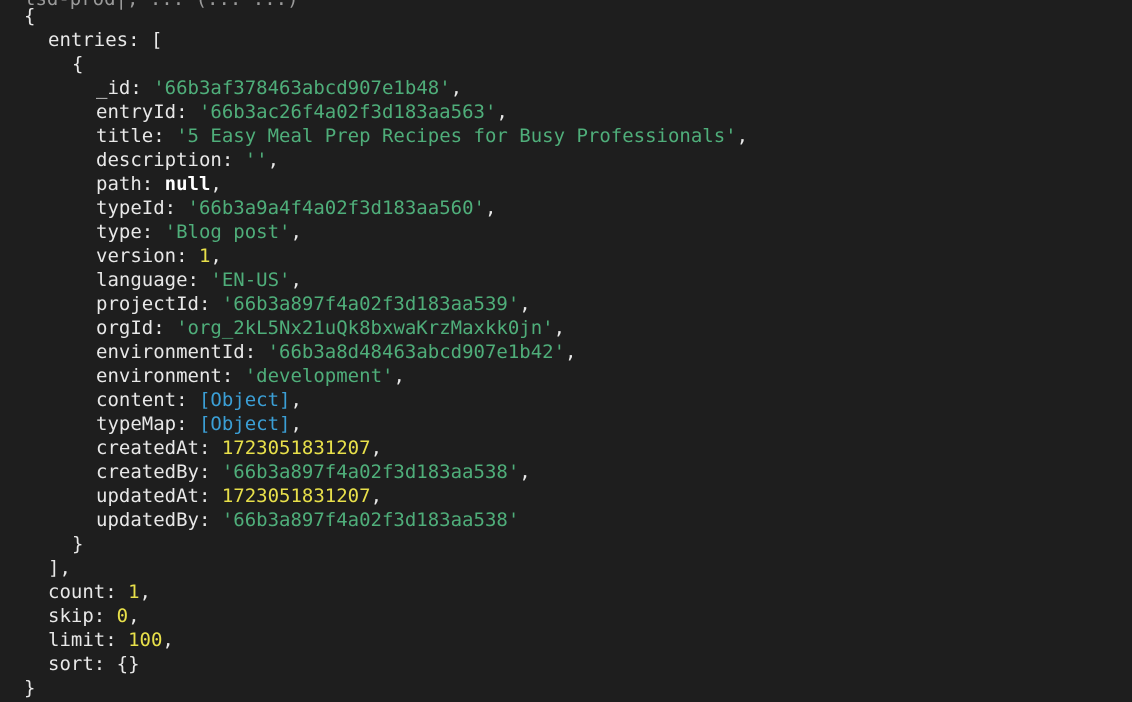  Describe the element at coordinates (308, 520) in the screenshot. I see `field-updatedBy: updatedBy: '66b3a897f4a02f3d183aa538'` at that location.